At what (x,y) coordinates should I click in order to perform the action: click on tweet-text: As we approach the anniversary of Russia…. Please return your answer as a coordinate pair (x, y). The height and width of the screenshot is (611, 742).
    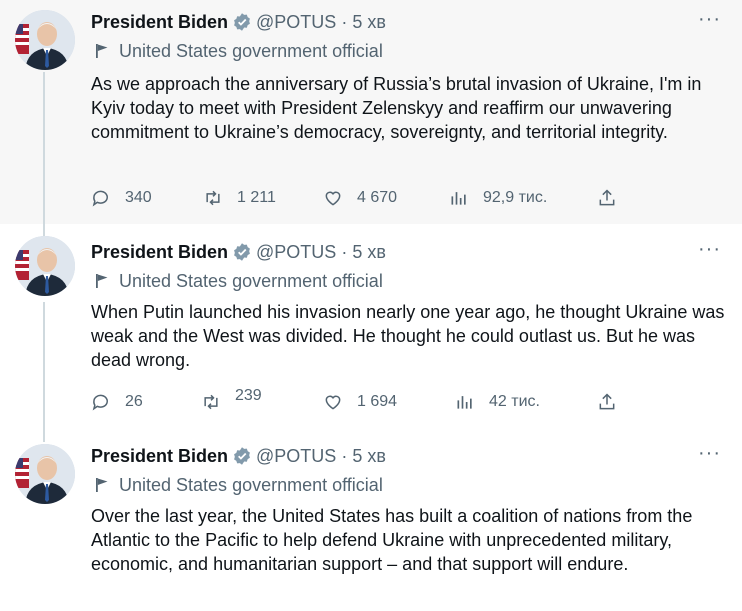
    Looking at the image, I should click on (396, 108).